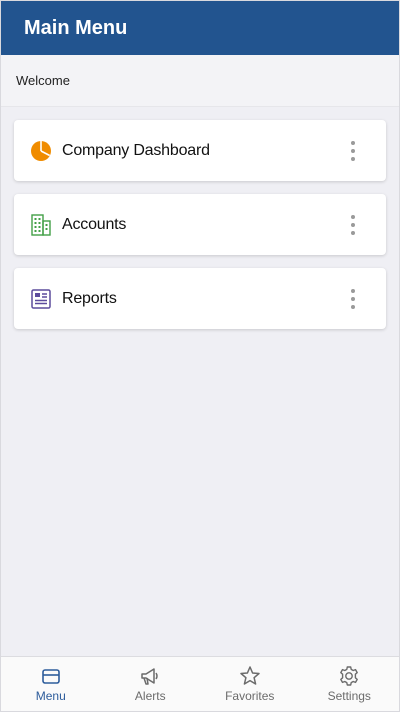  Describe the element at coordinates (136, 150) in the screenshot. I see `menu-item-label: Company Dashboard` at that location.